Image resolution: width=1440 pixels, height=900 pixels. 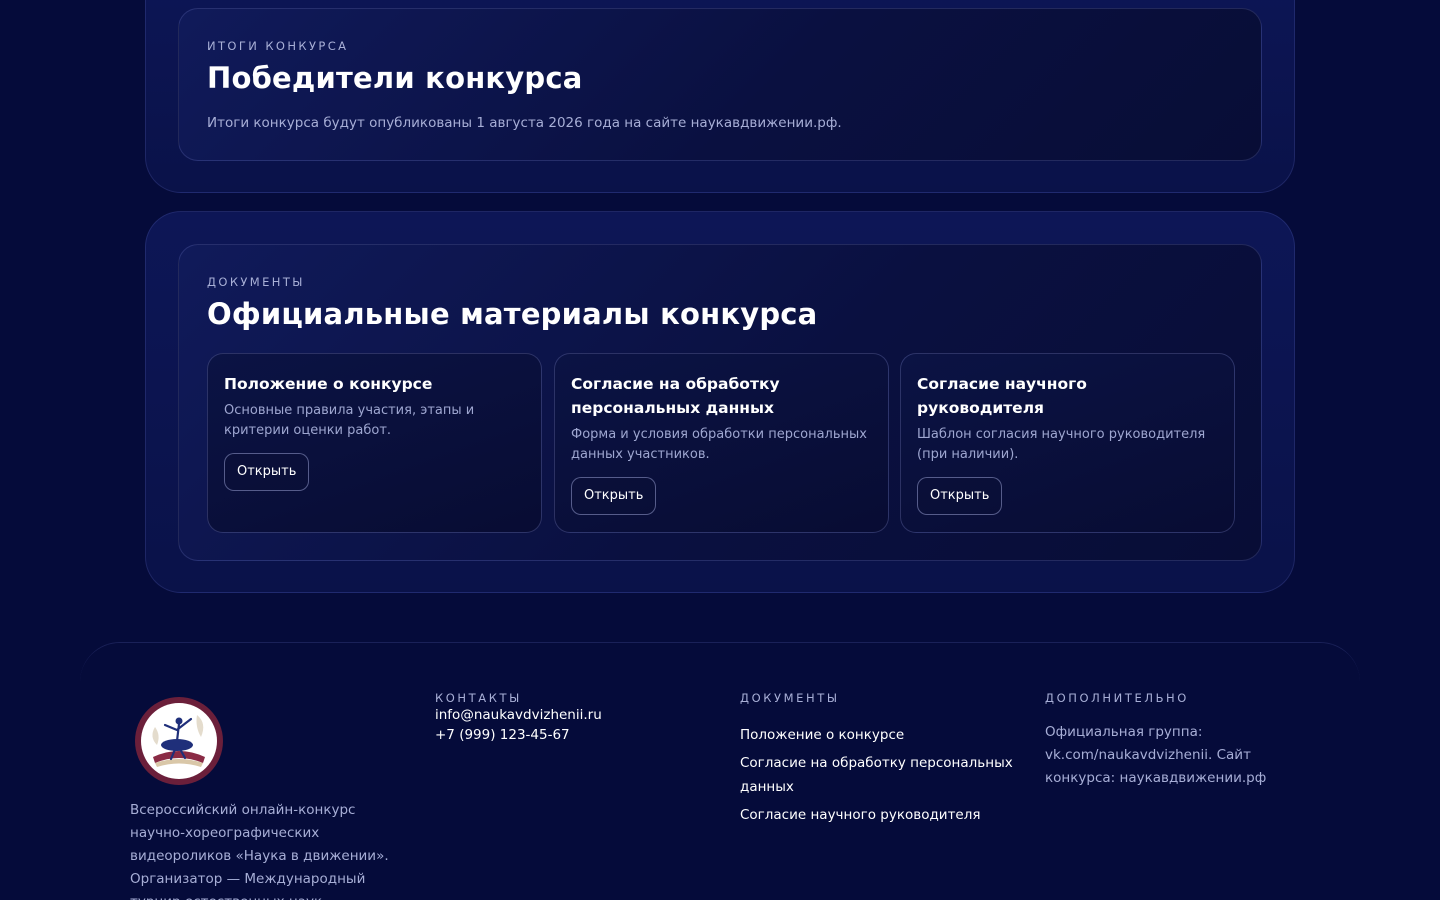 I want to click on footer-link-supervisor-consent: Согласие научного руководителя, so click(x=880, y=815).